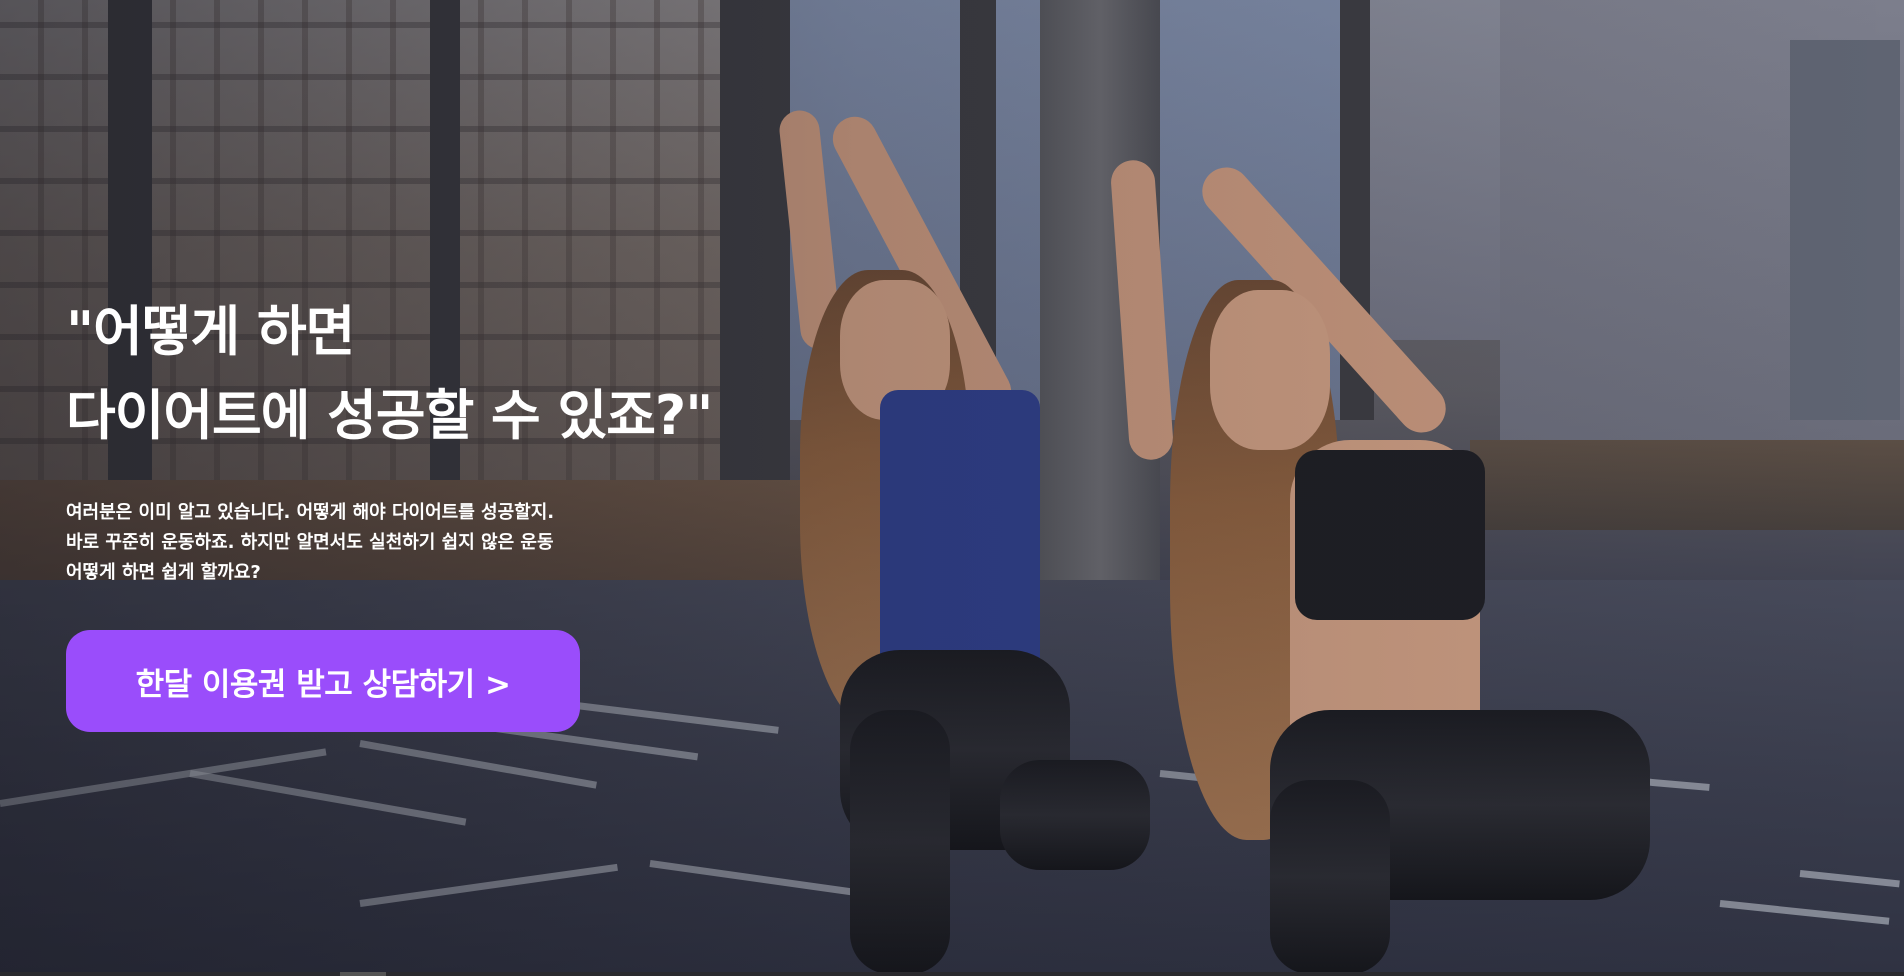 This screenshot has height=976, width=1904. What do you see at coordinates (310, 542) in the screenshot?
I see `description-line: 바로 꾸준히 운동하죠. 하지만 알면서도 실천하기 쉽지 않은 운동` at bounding box center [310, 542].